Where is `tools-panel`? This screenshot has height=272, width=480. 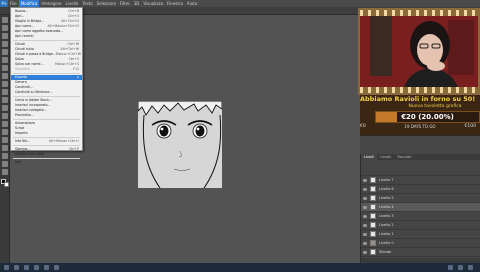 tools-panel is located at coordinates (5, 139).